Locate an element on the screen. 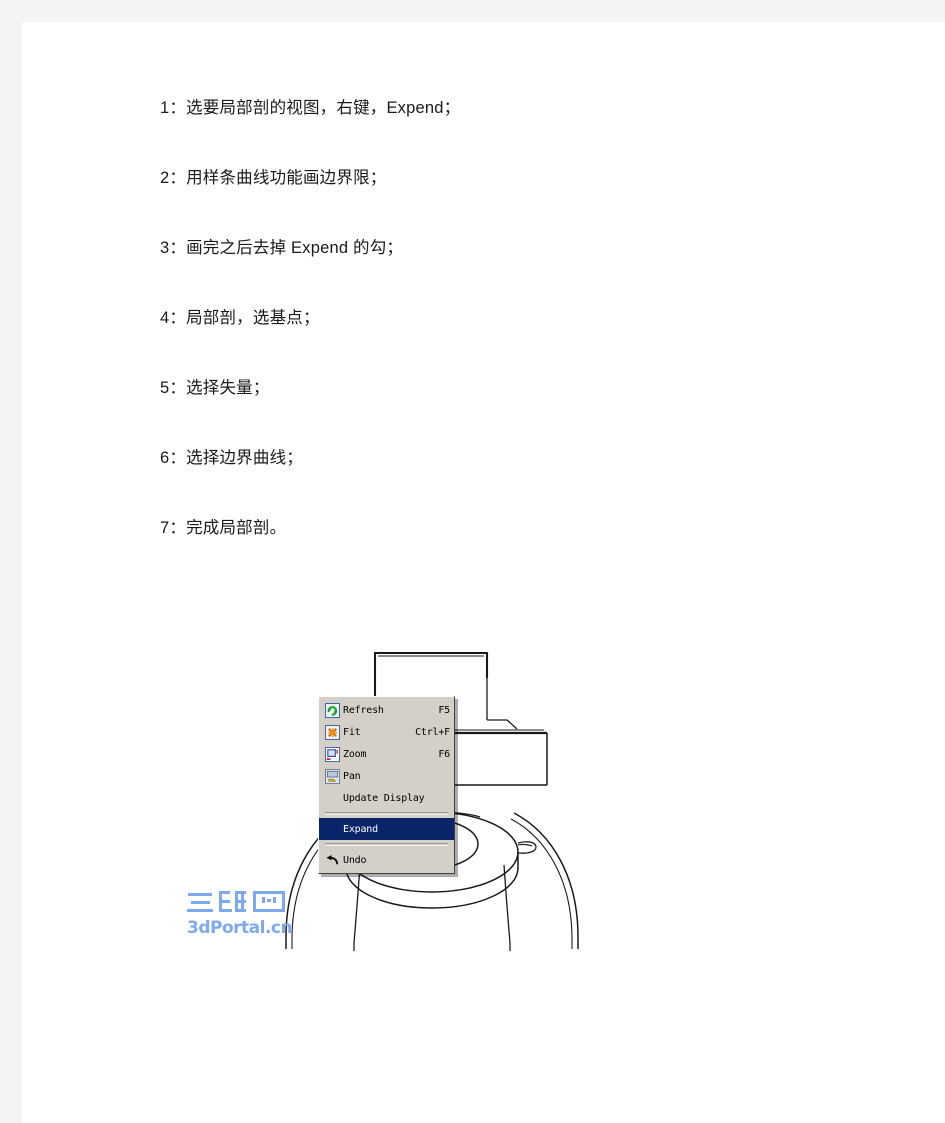 Image resolution: width=945 pixels, height=1123 pixels. menu-item-zoom: Zoom F6 is located at coordinates (386, 754).